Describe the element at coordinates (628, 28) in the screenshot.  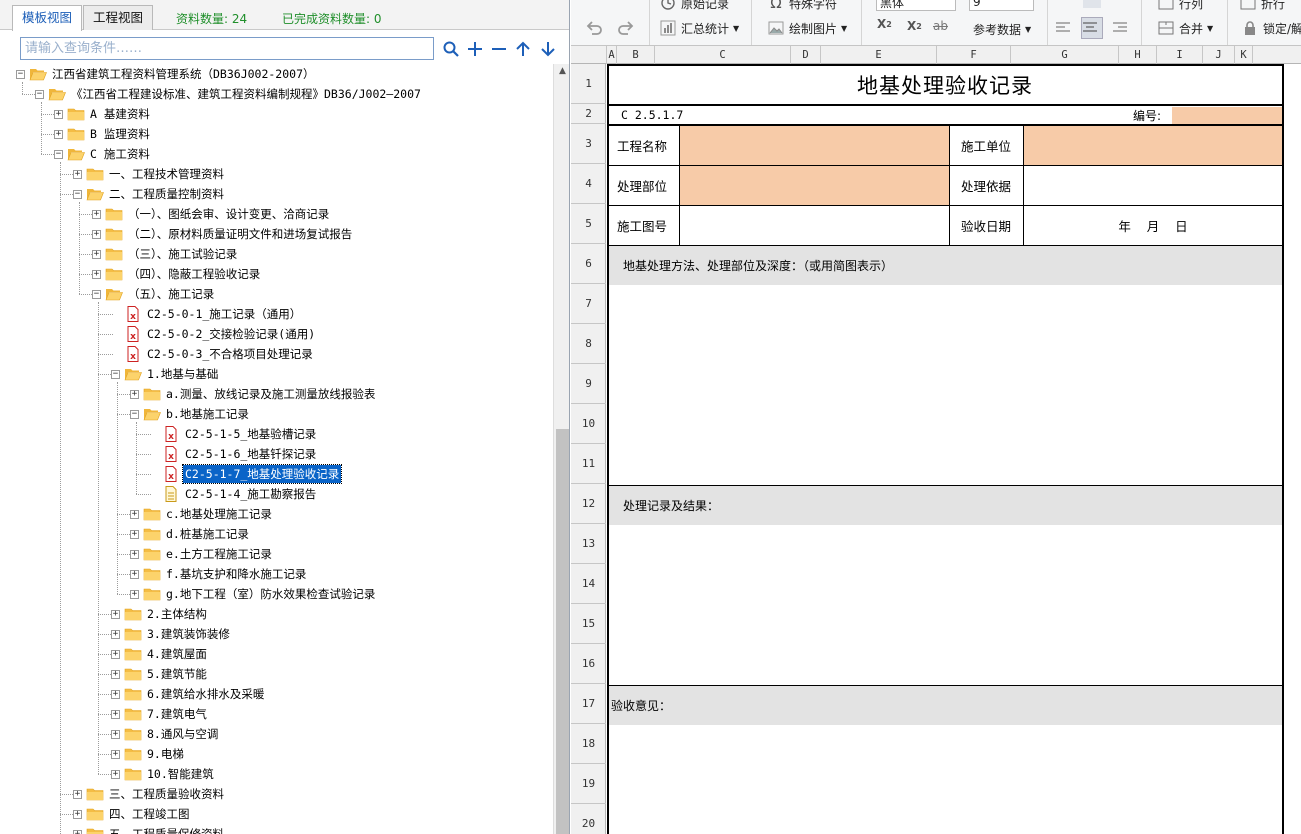
I see `redo-button` at that location.